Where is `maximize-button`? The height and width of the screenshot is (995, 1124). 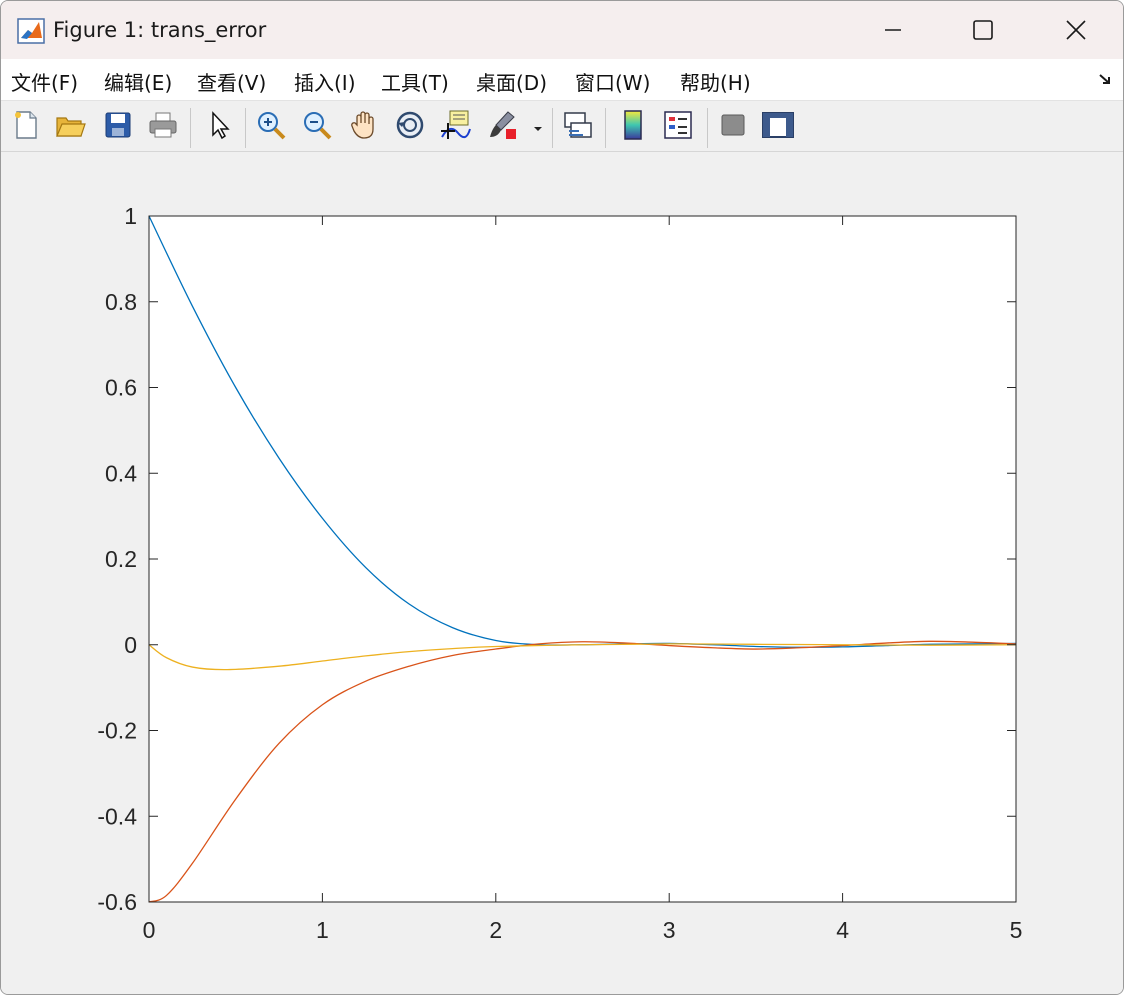 maximize-button is located at coordinates (983, 30).